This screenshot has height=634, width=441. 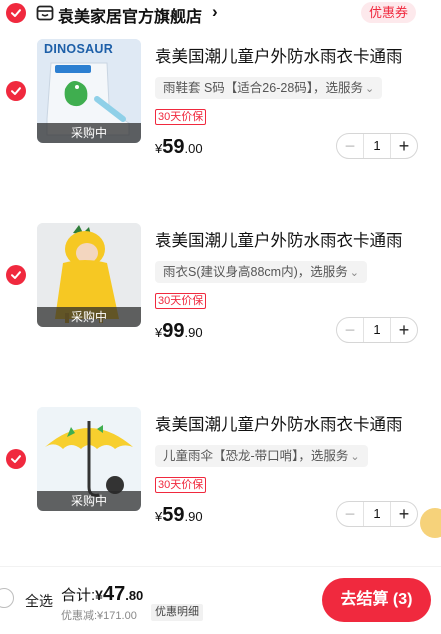 I want to click on price: ¥99.90, so click(x=179, y=331).